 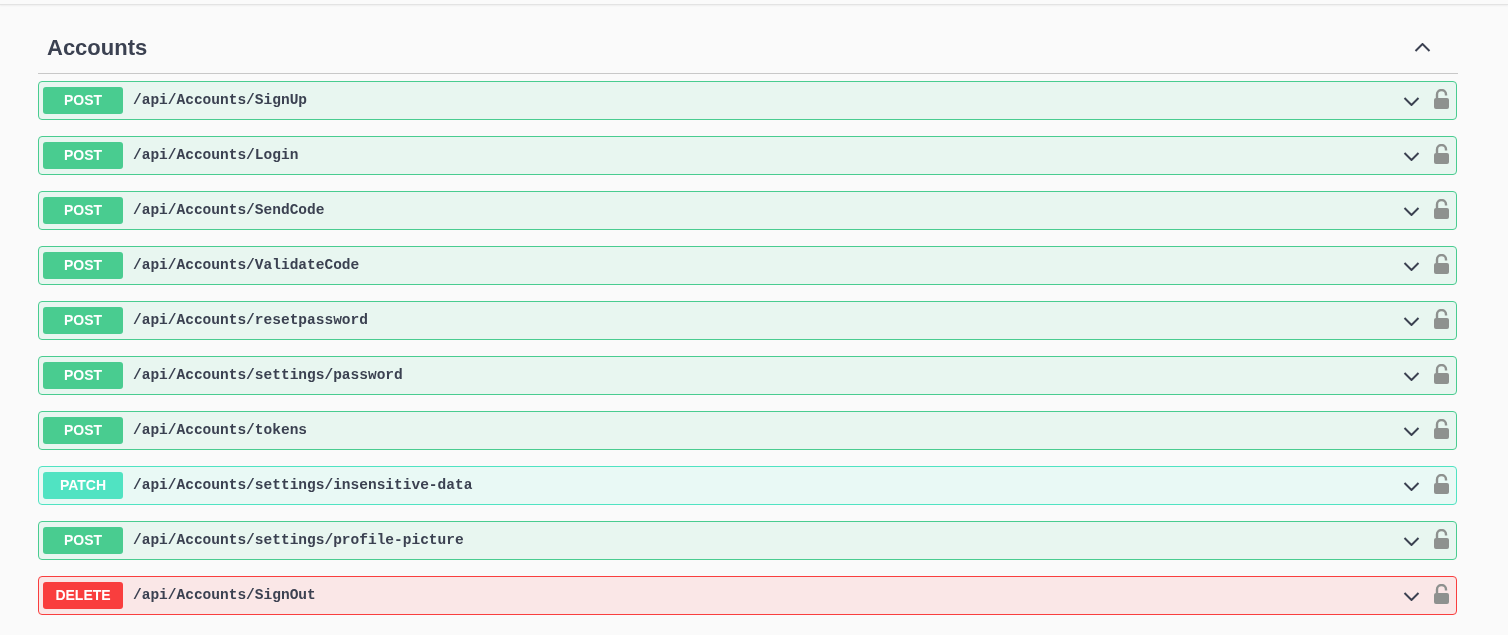 What do you see at coordinates (216, 155) in the screenshot?
I see `endpoint-path: /api/Accounts/Login` at bounding box center [216, 155].